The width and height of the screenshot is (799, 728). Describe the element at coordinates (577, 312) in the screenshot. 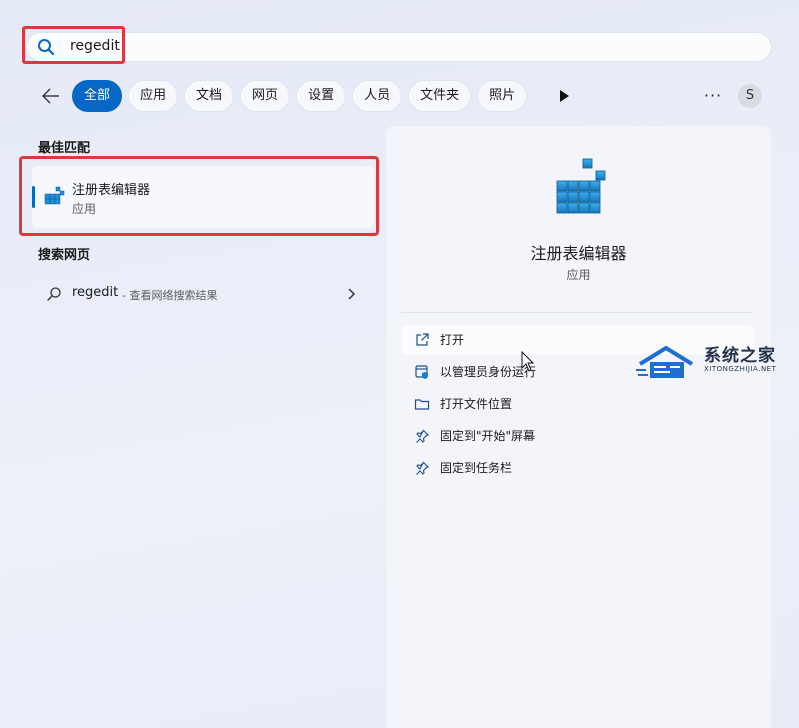

I see `detail-divider` at that location.